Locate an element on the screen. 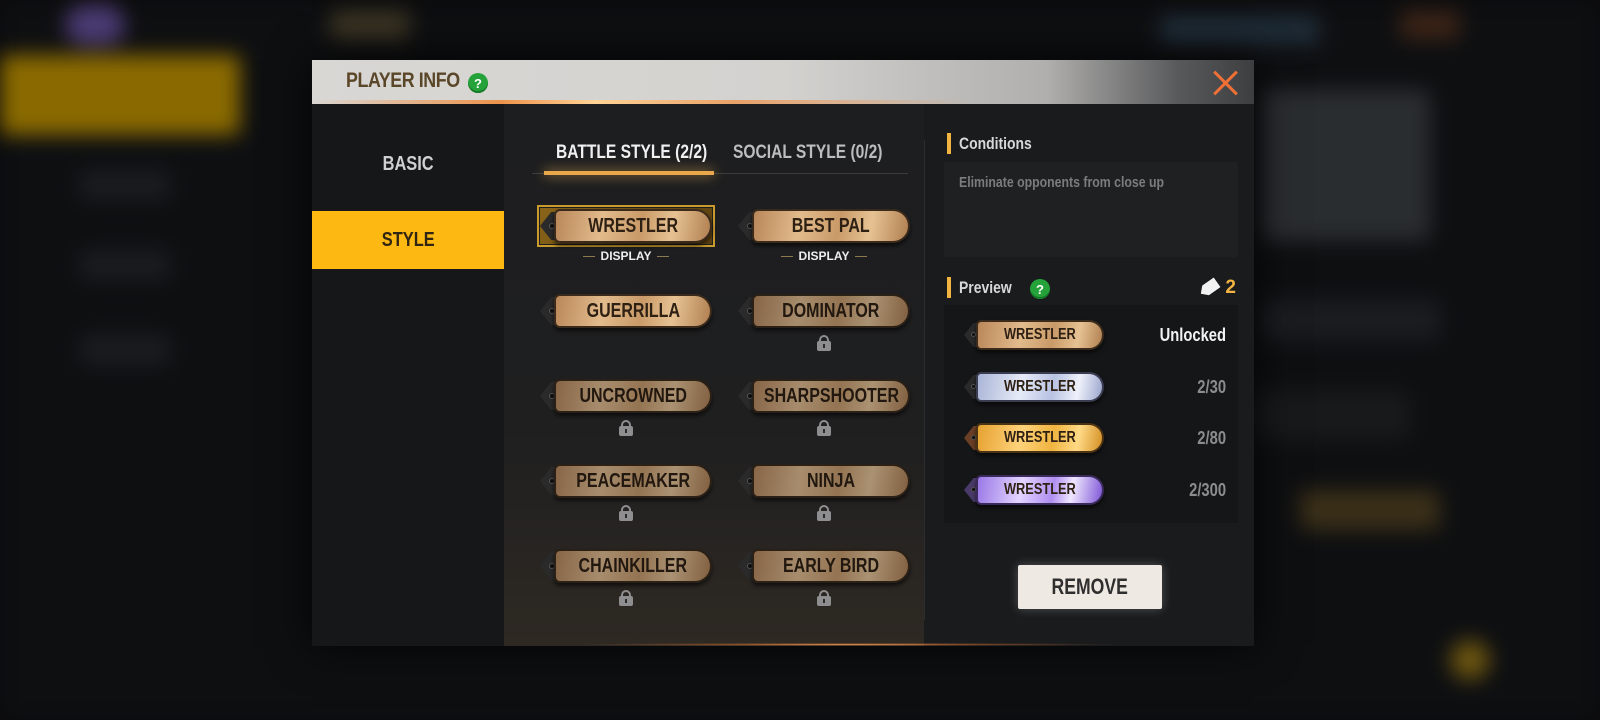 The height and width of the screenshot is (720, 1600). preview-progress: 2/80 is located at coordinates (1211, 438).